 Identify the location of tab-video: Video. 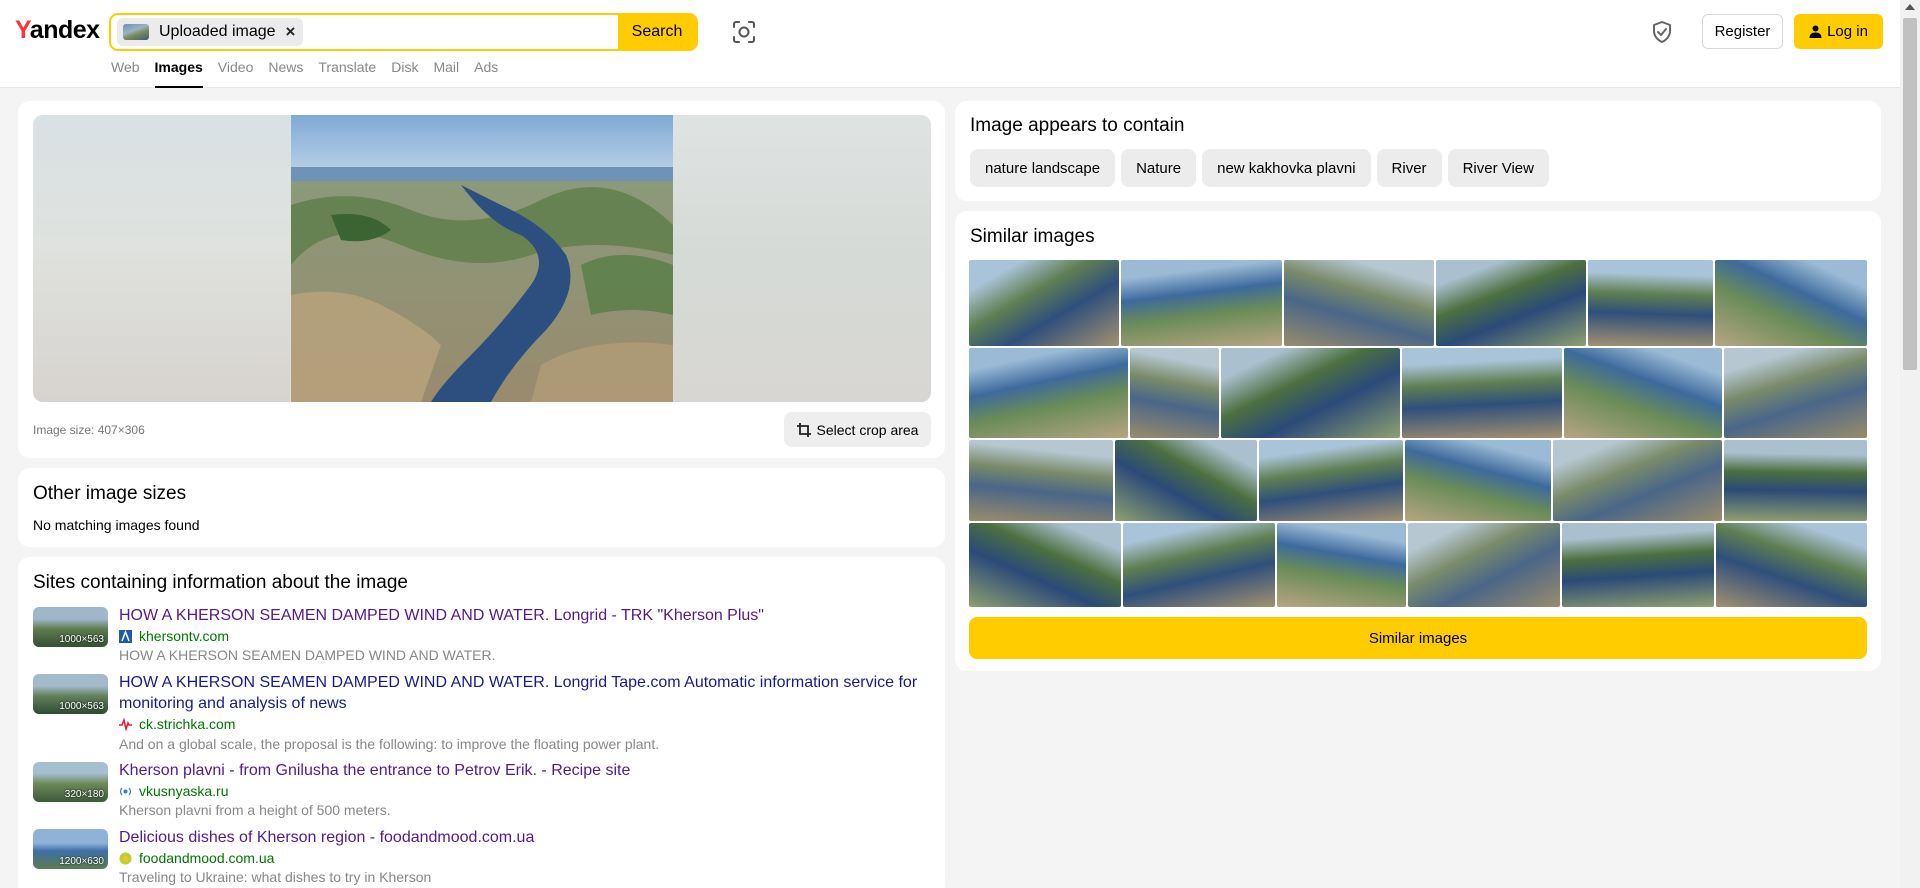
(236, 73).